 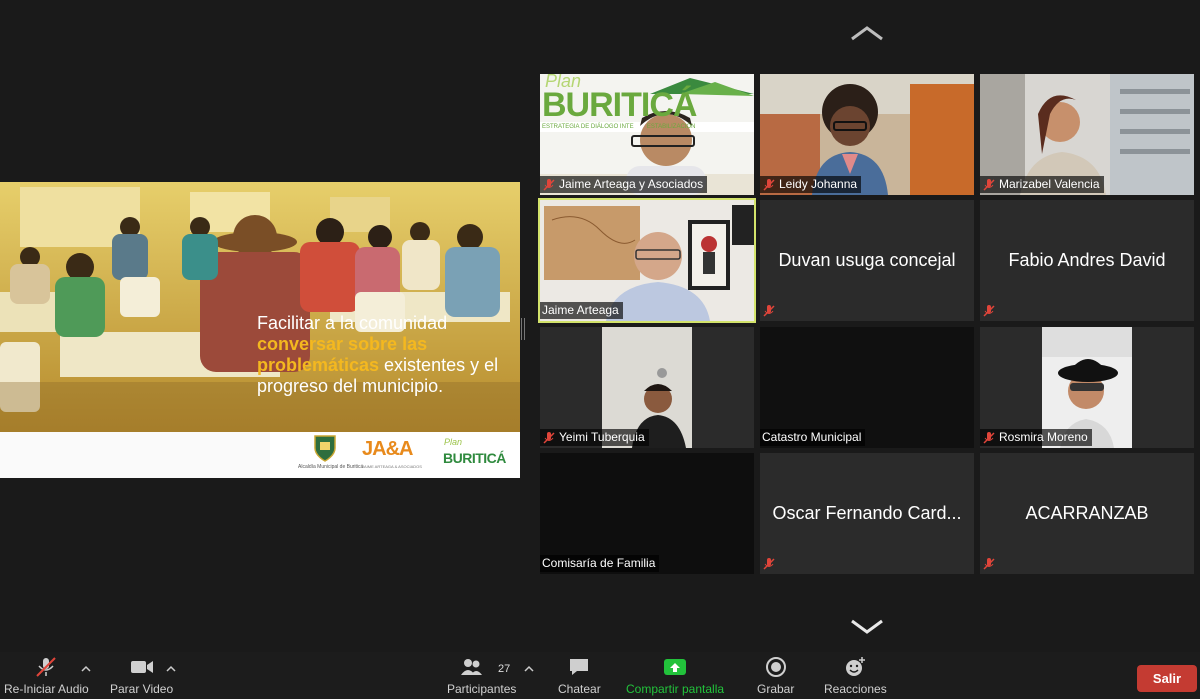 What do you see at coordinates (675, 676) in the screenshot?
I see `share-screen-button: Compartir pantalla` at bounding box center [675, 676].